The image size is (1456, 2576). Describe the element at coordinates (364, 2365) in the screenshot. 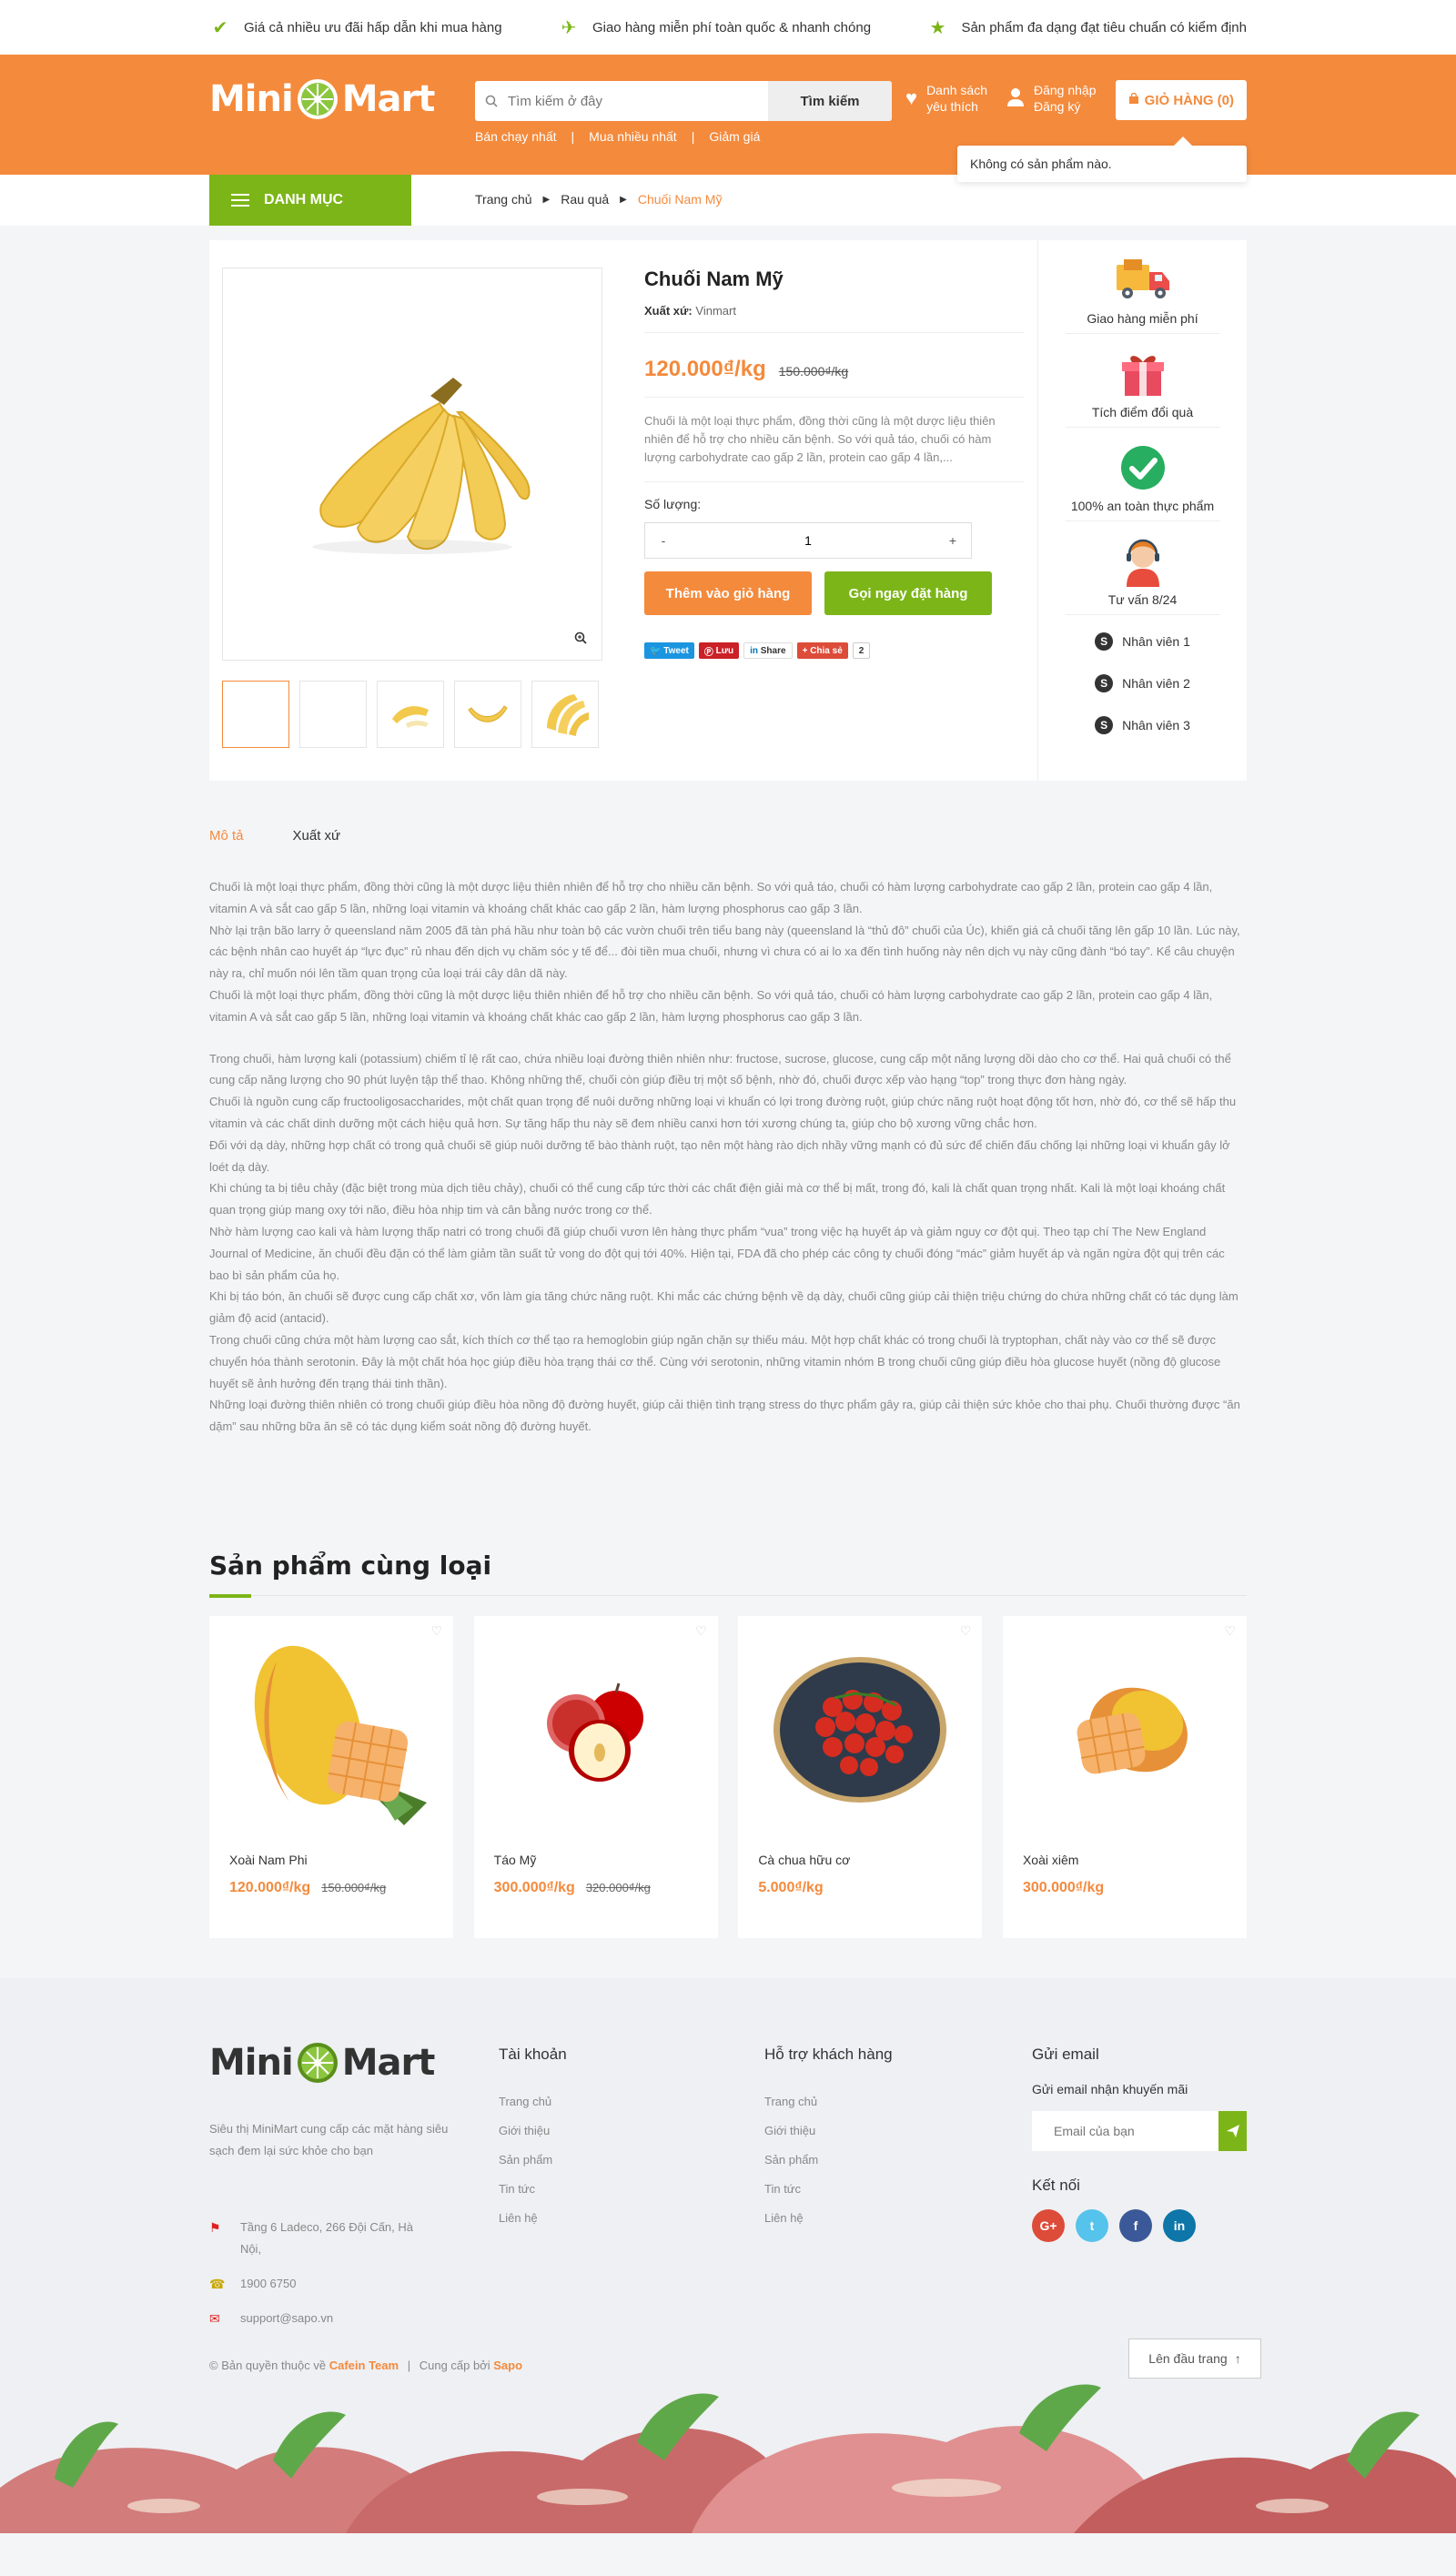

I see `copyright-team-link: Cafein Team` at that location.